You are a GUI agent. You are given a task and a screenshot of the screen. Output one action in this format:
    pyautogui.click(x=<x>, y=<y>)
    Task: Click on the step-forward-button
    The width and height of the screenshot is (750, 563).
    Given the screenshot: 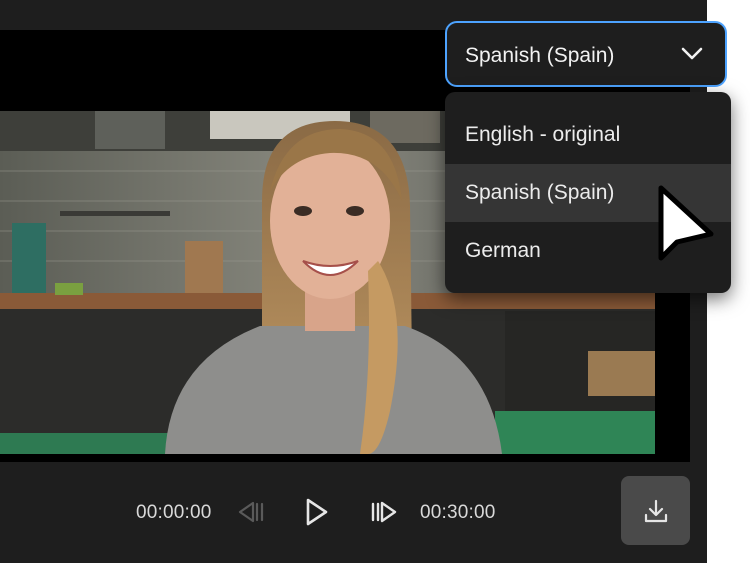 What is the action you would take?
    pyautogui.click(x=384, y=512)
    